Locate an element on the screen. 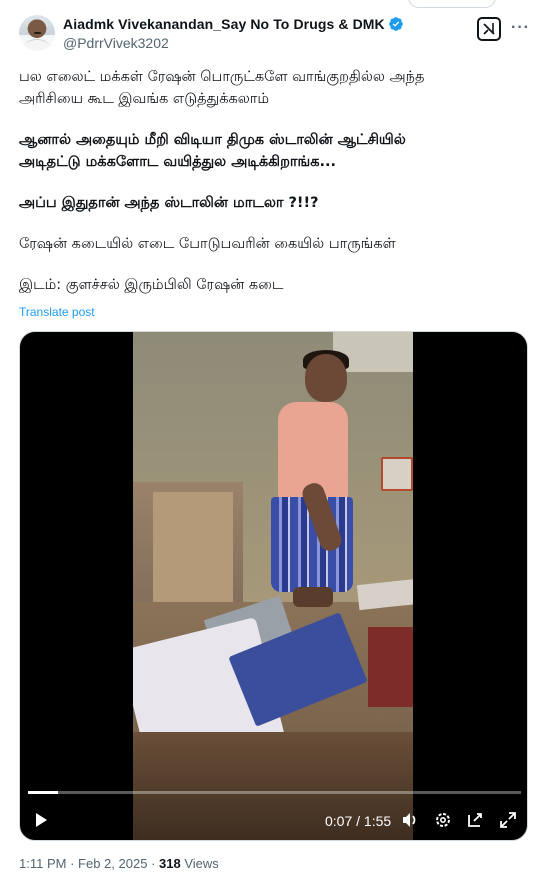 This screenshot has width=547, height=876. video-progress-bar is located at coordinates (274, 792).